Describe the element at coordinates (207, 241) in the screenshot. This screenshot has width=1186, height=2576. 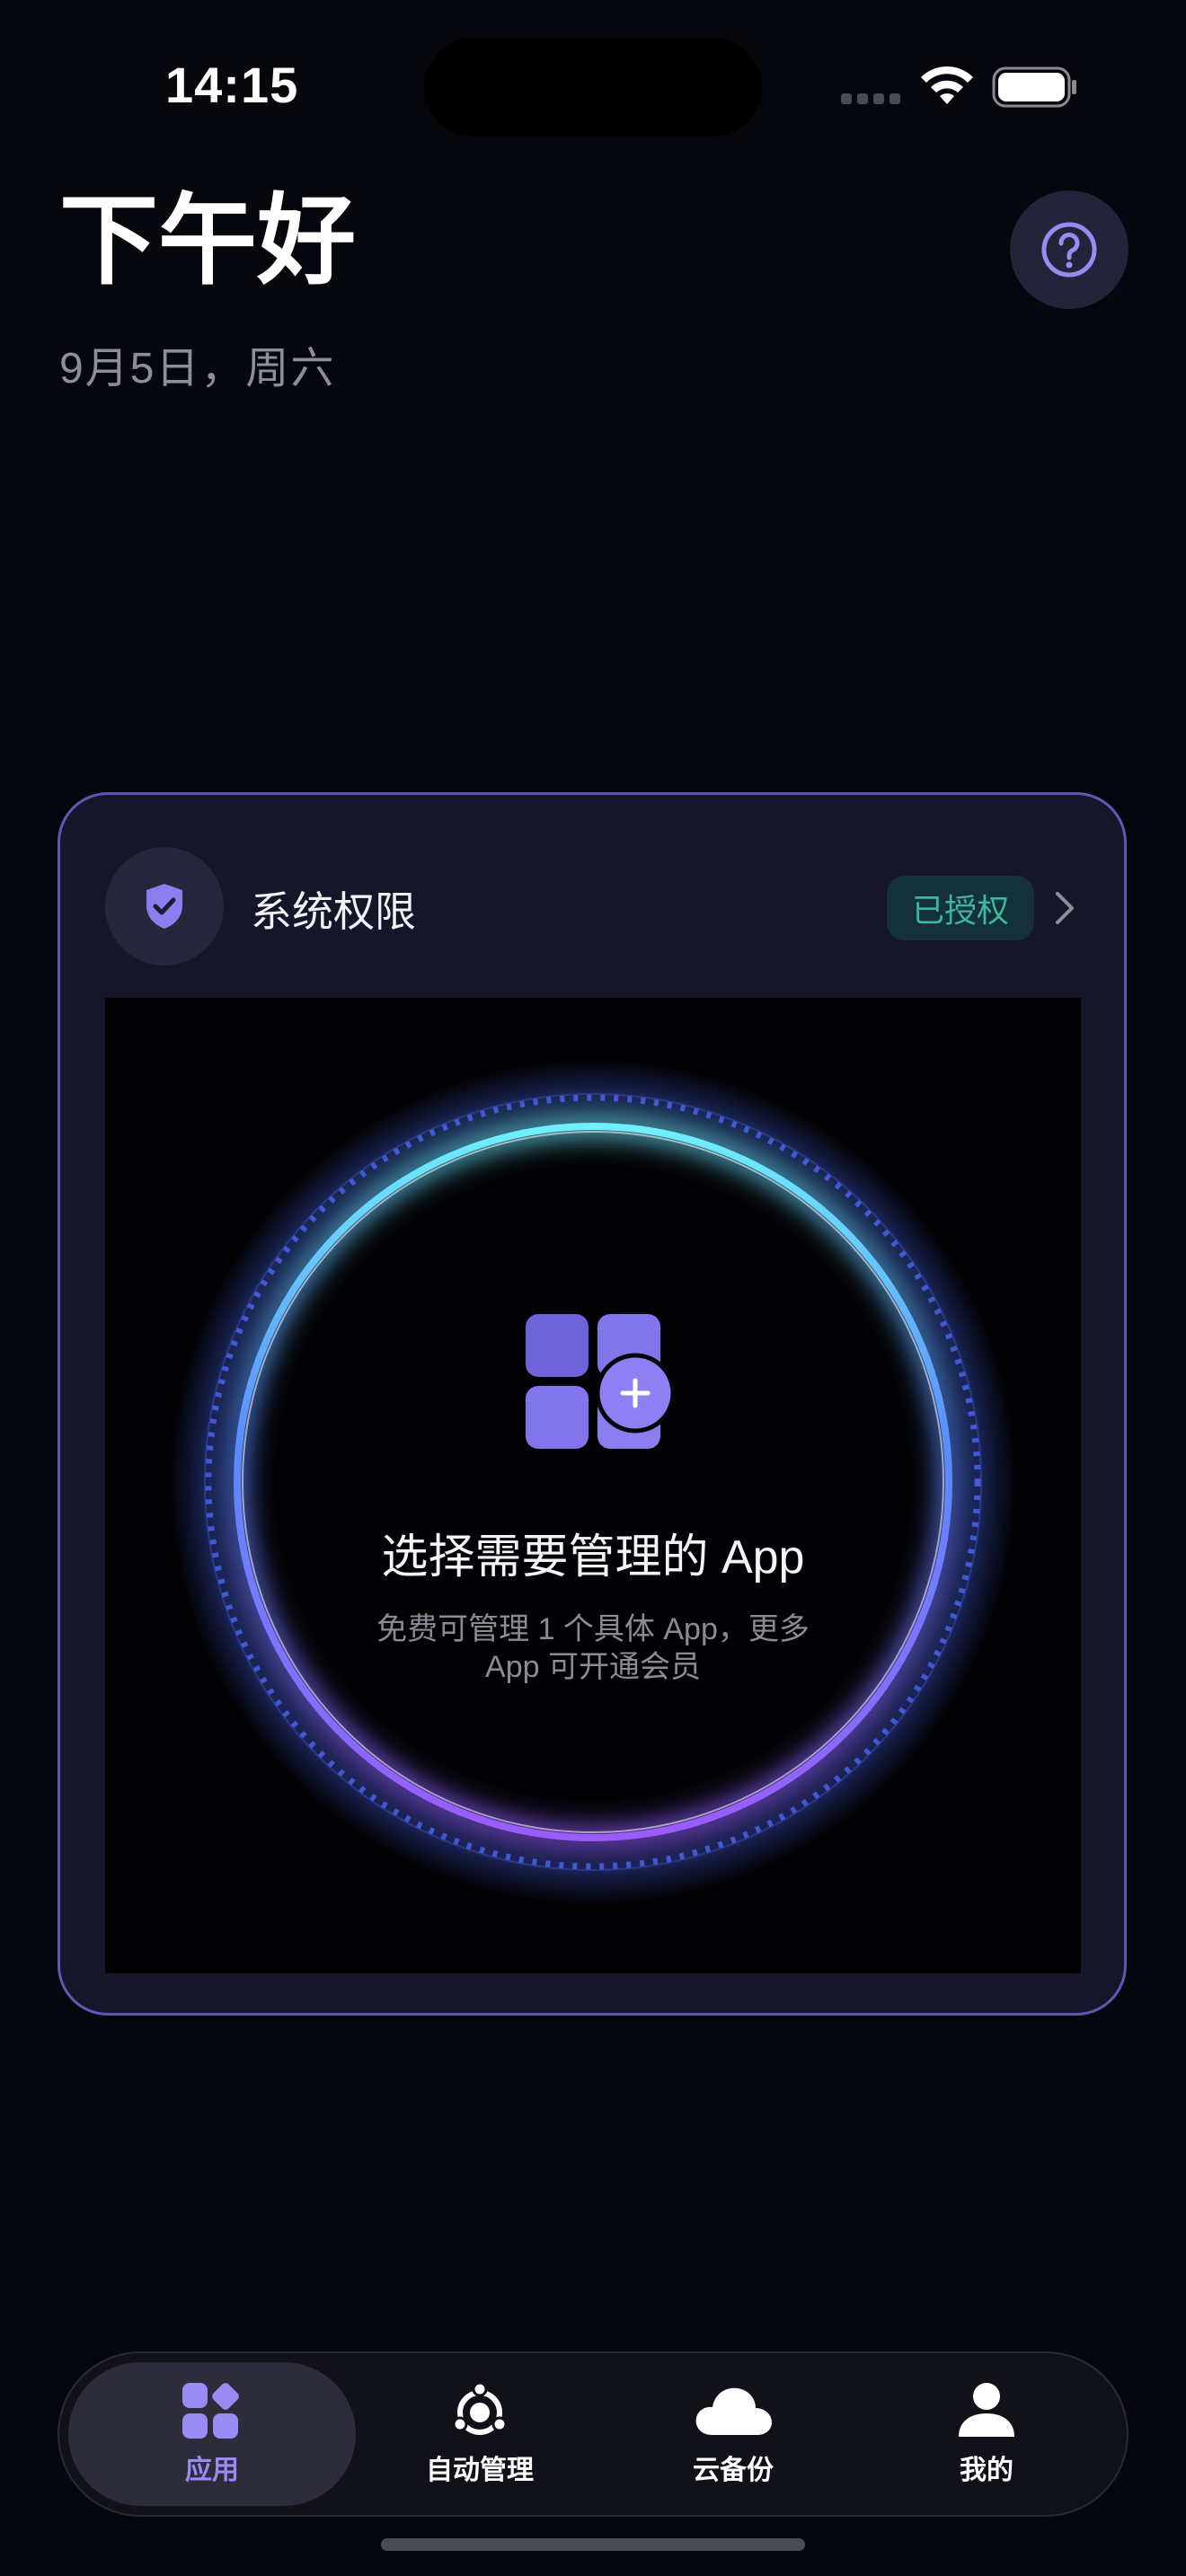
I see `greeting-title: 下午好` at that location.